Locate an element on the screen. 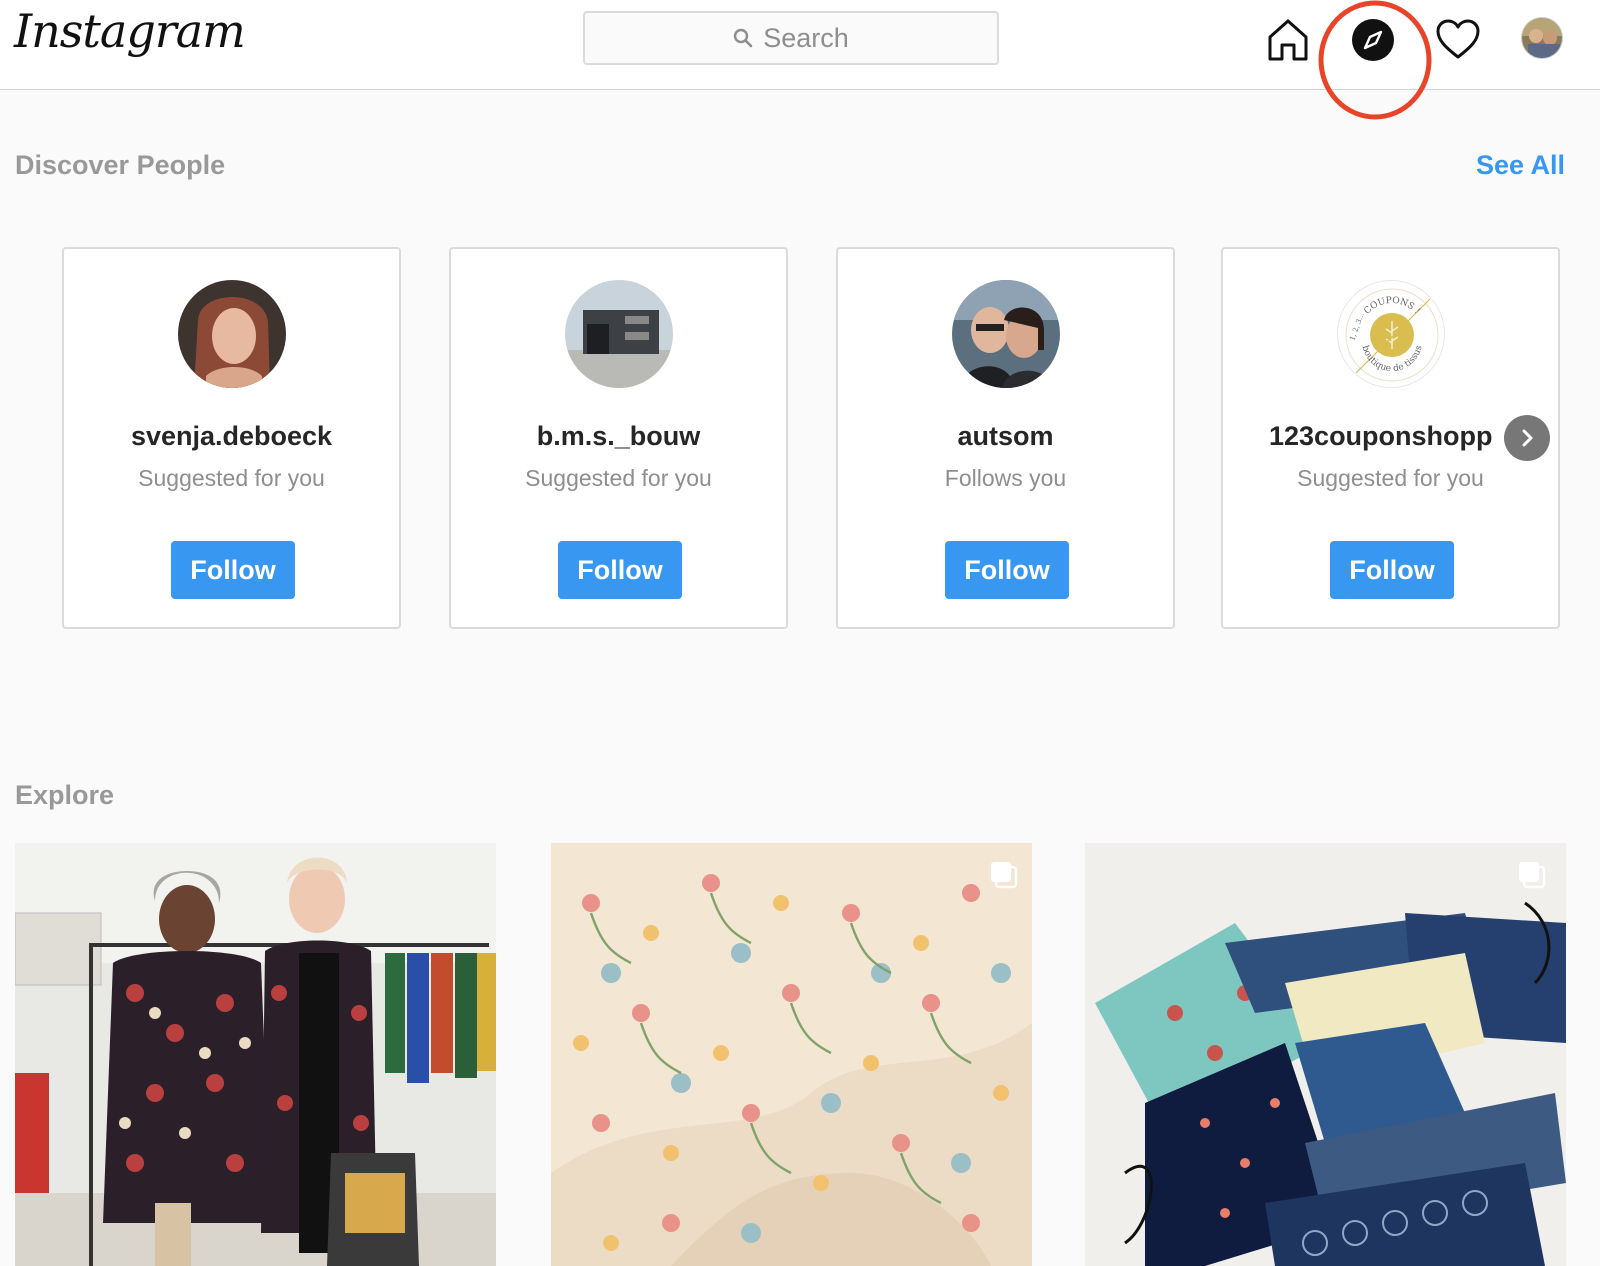 Image resolution: width=1600 pixels, height=1266 pixels. explore-heading: Explore is located at coordinates (65, 795).